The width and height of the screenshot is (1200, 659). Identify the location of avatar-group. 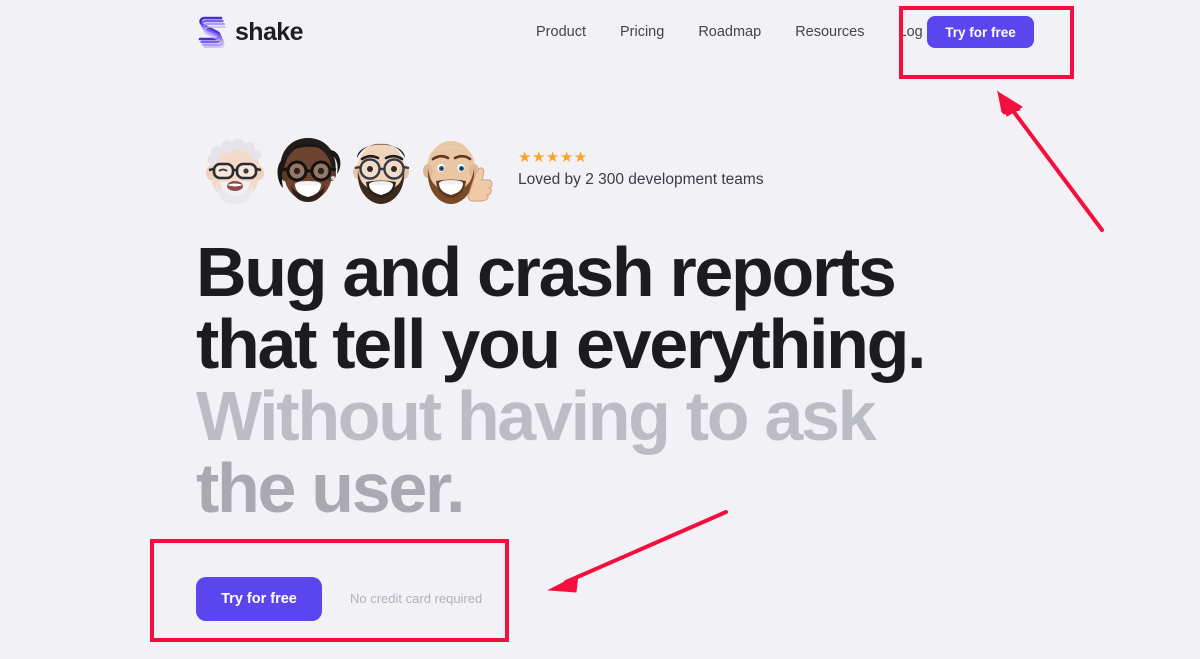
(344, 168).